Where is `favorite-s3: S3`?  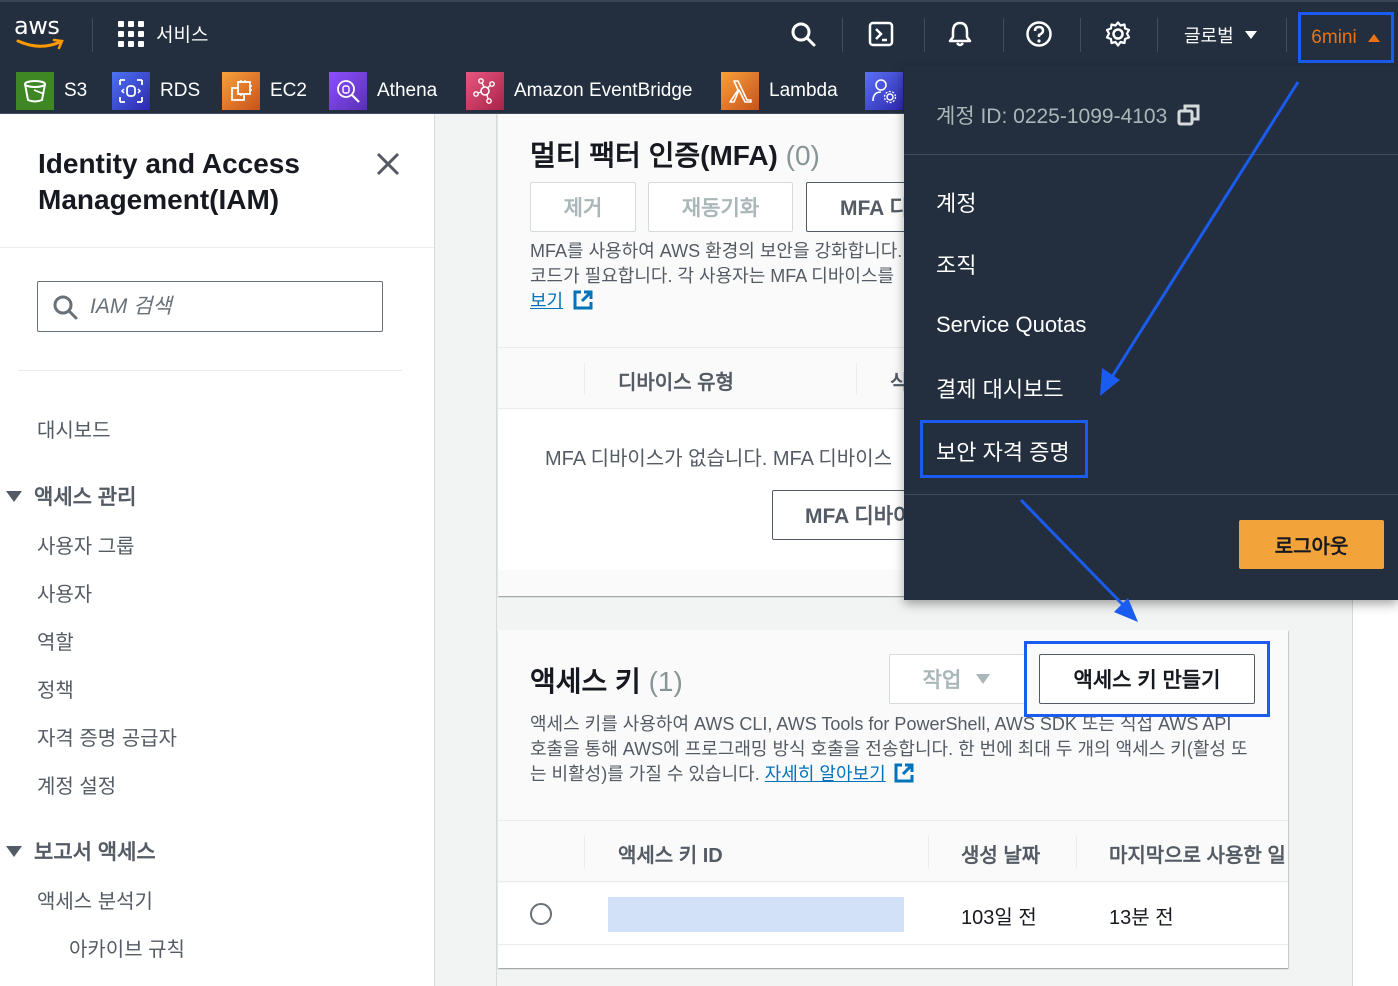
favorite-s3: S3 is located at coordinates (51, 91).